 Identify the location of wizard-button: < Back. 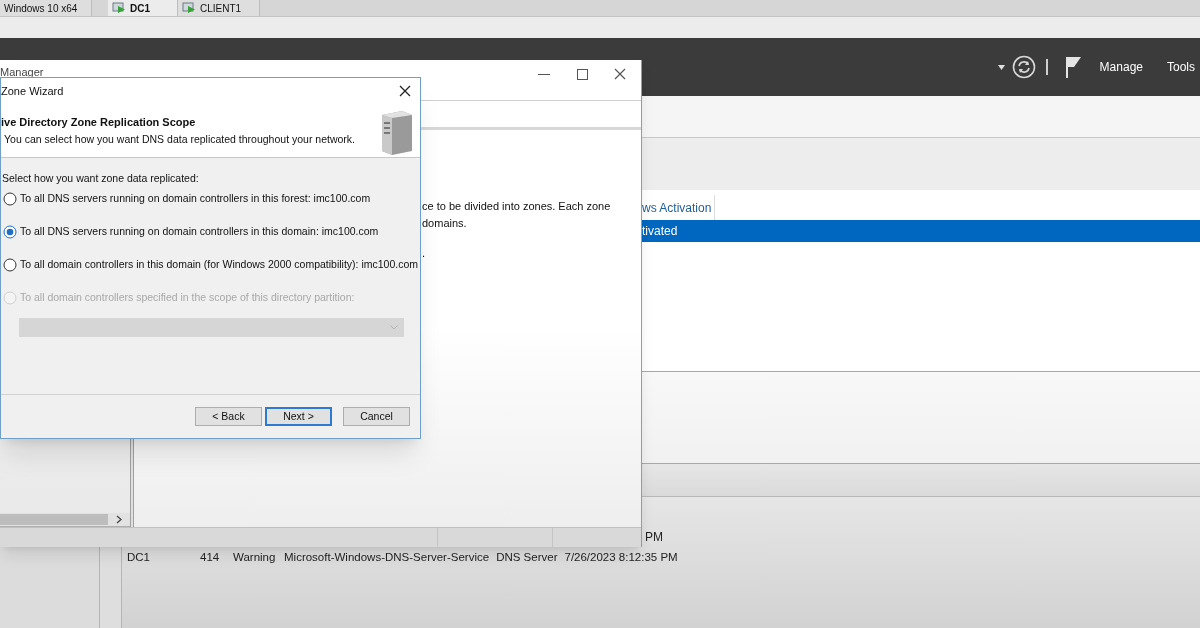
(228, 416).